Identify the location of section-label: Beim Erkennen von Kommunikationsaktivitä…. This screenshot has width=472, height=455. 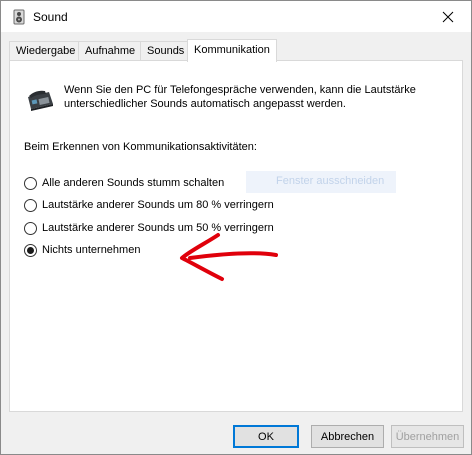
(140, 147).